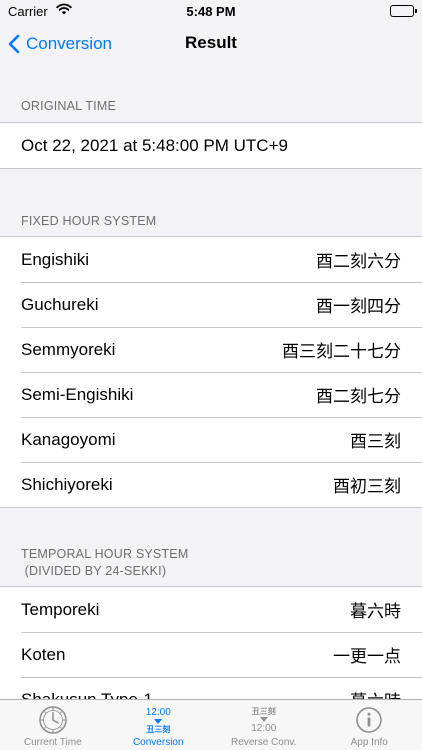  Describe the element at coordinates (211, 654) in the screenshot. I see `list-item: Koten 一更一点` at that location.